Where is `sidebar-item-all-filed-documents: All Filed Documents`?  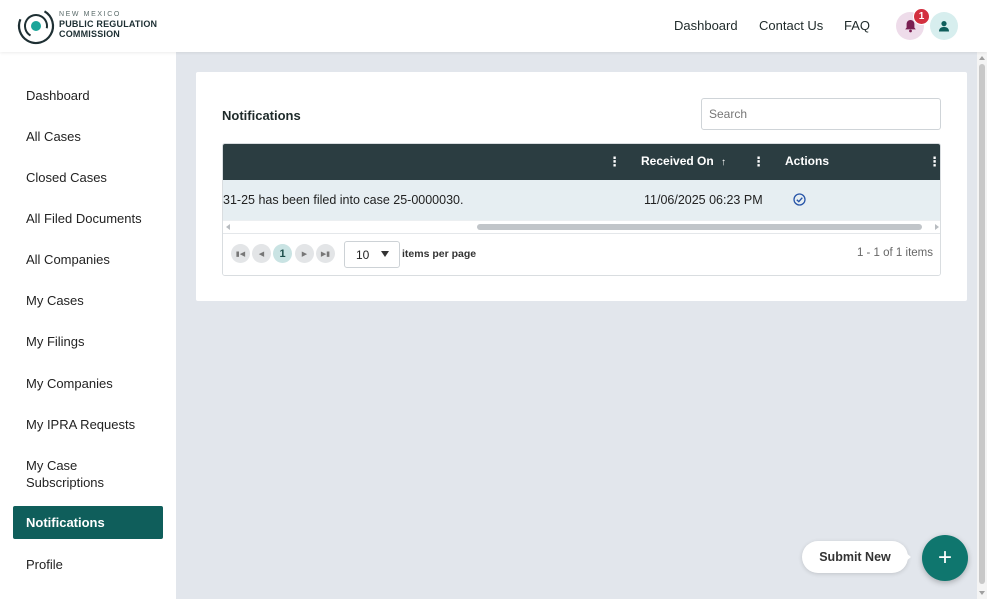 sidebar-item-all-filed-documents: All Filed Documents is located at coordinates (88, 218).